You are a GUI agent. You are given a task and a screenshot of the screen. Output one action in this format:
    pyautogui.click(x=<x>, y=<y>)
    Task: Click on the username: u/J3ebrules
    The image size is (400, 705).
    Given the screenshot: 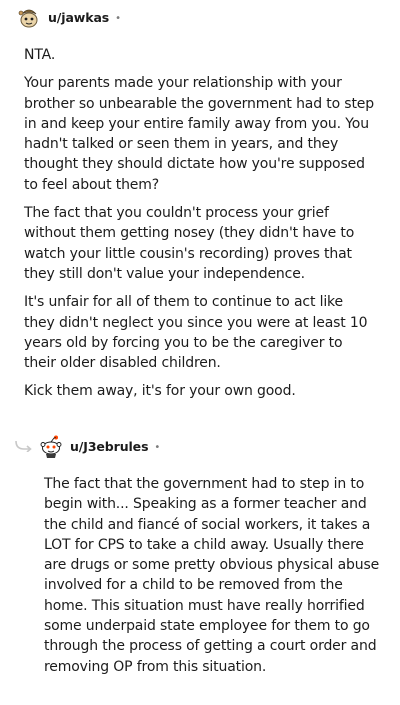 What is the action you would take?
    pyautogui.click(x=109, y=446)
    